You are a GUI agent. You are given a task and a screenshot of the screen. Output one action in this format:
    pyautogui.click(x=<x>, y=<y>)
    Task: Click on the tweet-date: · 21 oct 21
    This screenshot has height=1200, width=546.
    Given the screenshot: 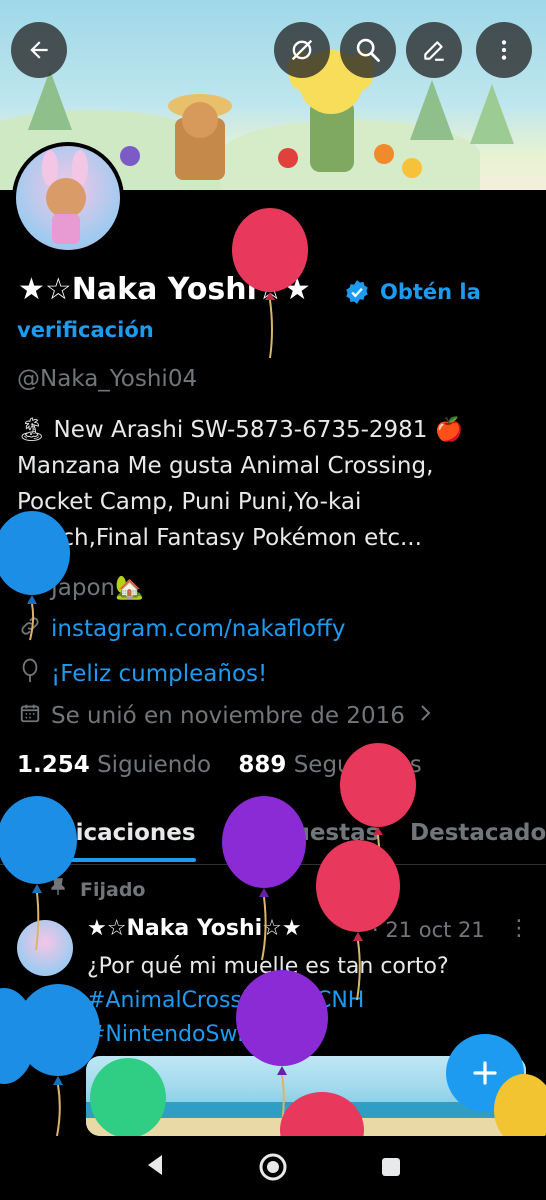 What is the action you would take?
    pyautogui.click(x=428, y=930)
    